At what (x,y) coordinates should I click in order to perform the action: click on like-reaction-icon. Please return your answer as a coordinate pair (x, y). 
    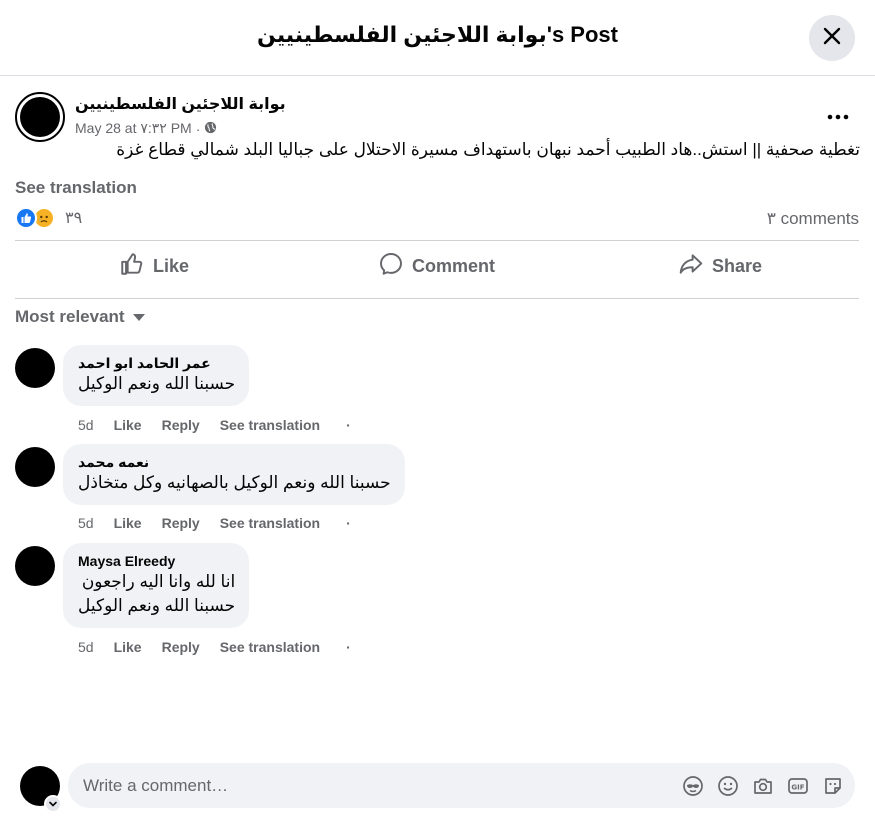
    Looking at the image, I should click on (26, 218).